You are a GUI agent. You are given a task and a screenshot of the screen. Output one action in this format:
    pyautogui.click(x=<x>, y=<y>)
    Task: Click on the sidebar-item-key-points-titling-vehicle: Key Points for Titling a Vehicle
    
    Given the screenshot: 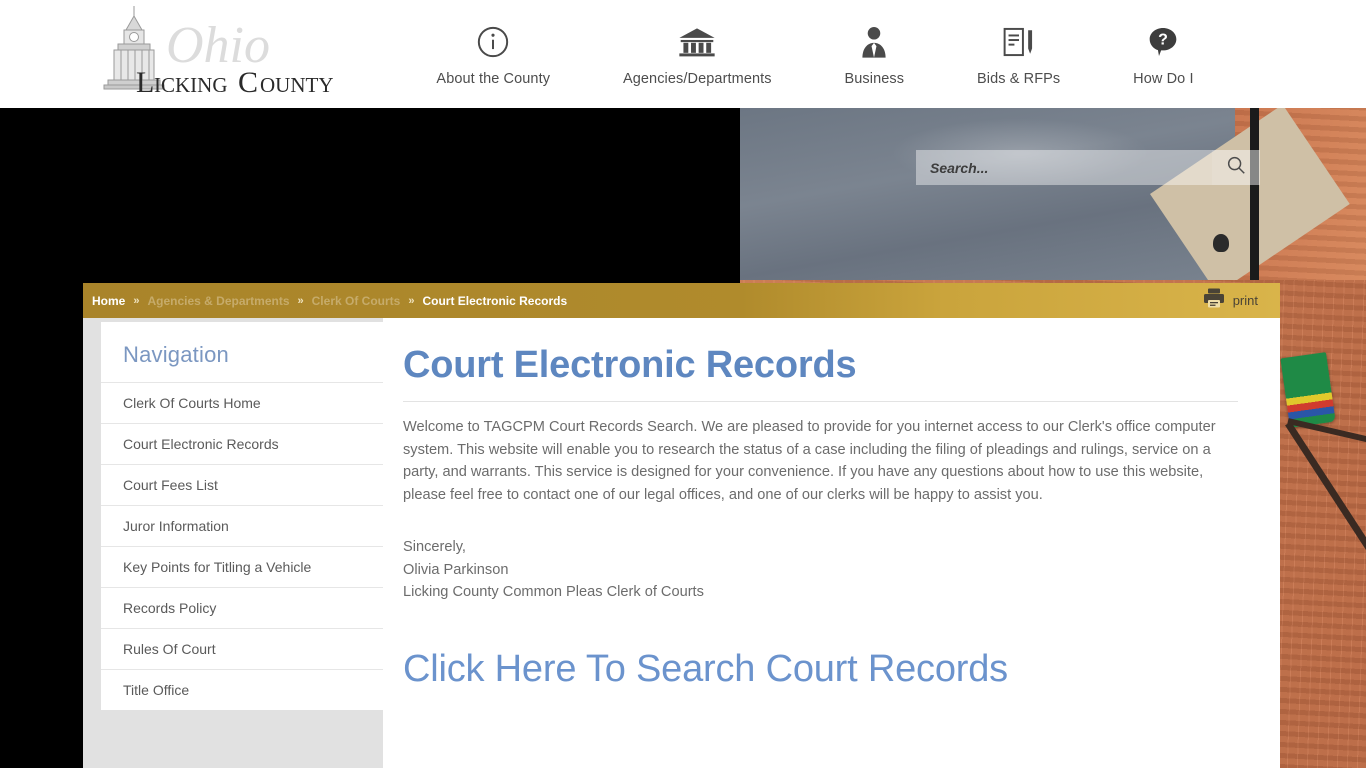 What is the action you would take?
    pyautogui.click(x=243, y=566)
    